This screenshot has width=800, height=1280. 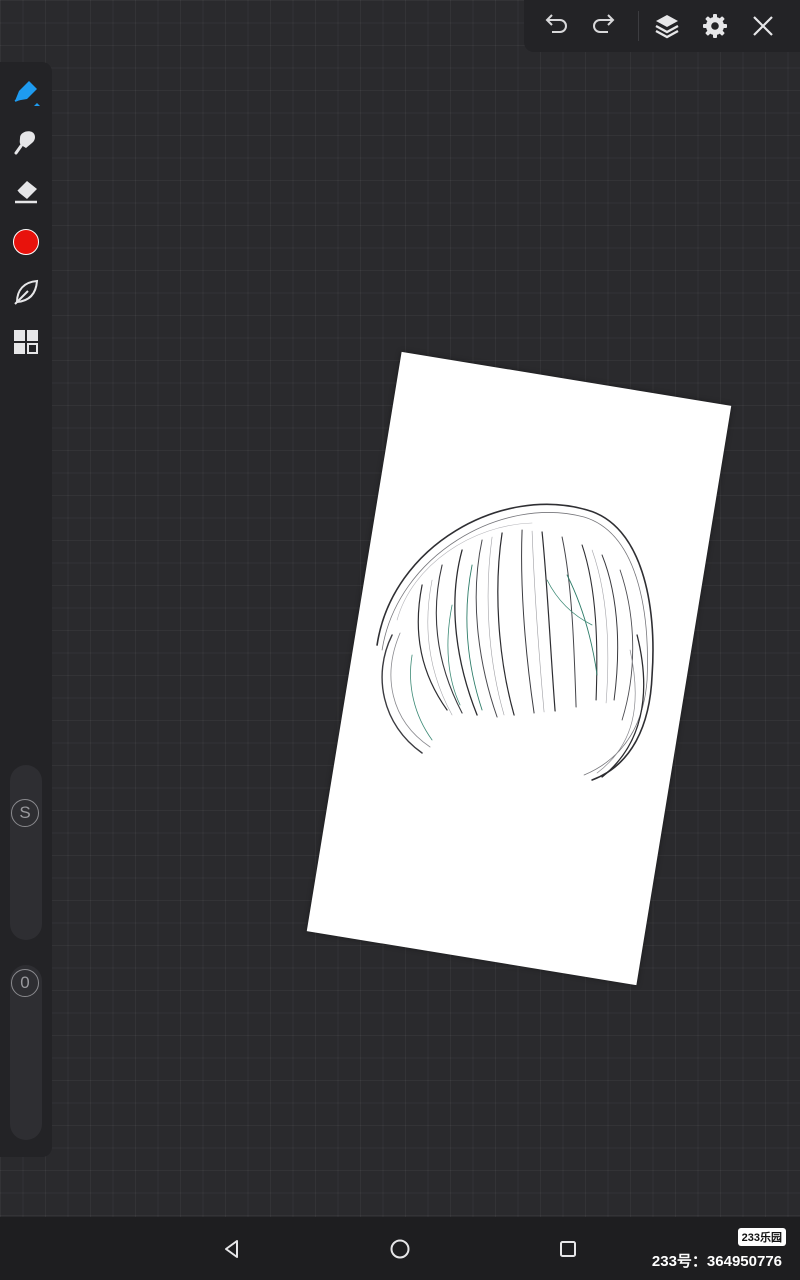 I want to click on toolbar-divider, so click(x=638, y=26).